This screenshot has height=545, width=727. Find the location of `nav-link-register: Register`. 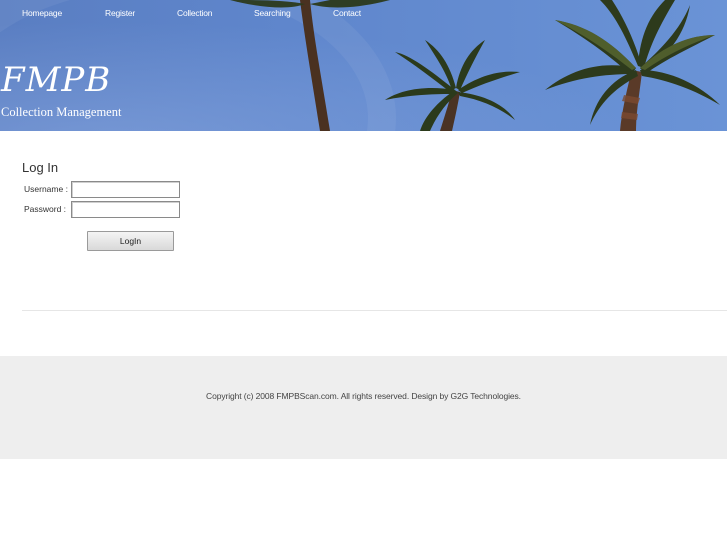

nav-link-register: Register is located at coordinates (120, 13).